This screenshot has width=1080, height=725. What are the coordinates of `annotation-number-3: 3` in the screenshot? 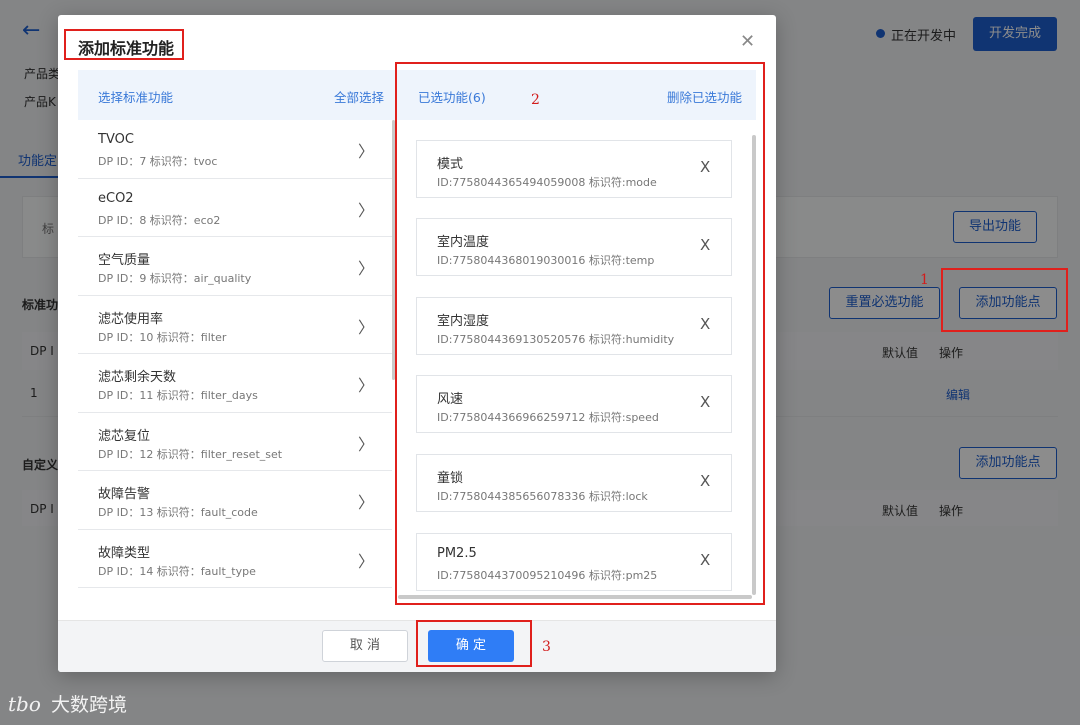 It's located at (546, 647).